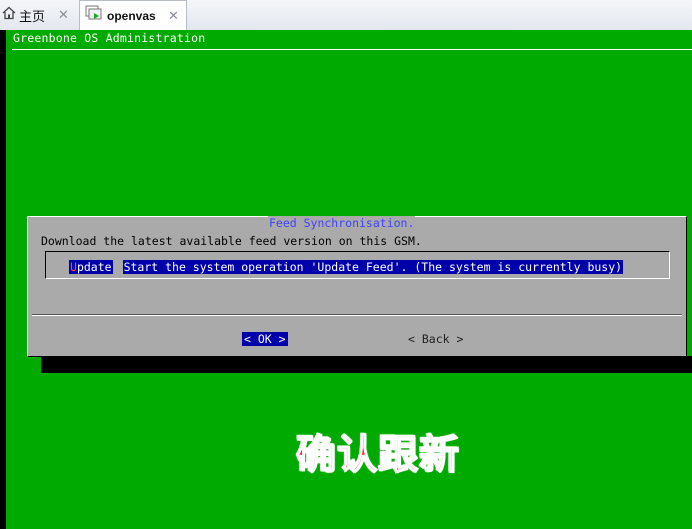  Describe the element at coordinates (342, 223) in the screenshot. I see `dialog-title: Feed Synchronisation.` at that location.